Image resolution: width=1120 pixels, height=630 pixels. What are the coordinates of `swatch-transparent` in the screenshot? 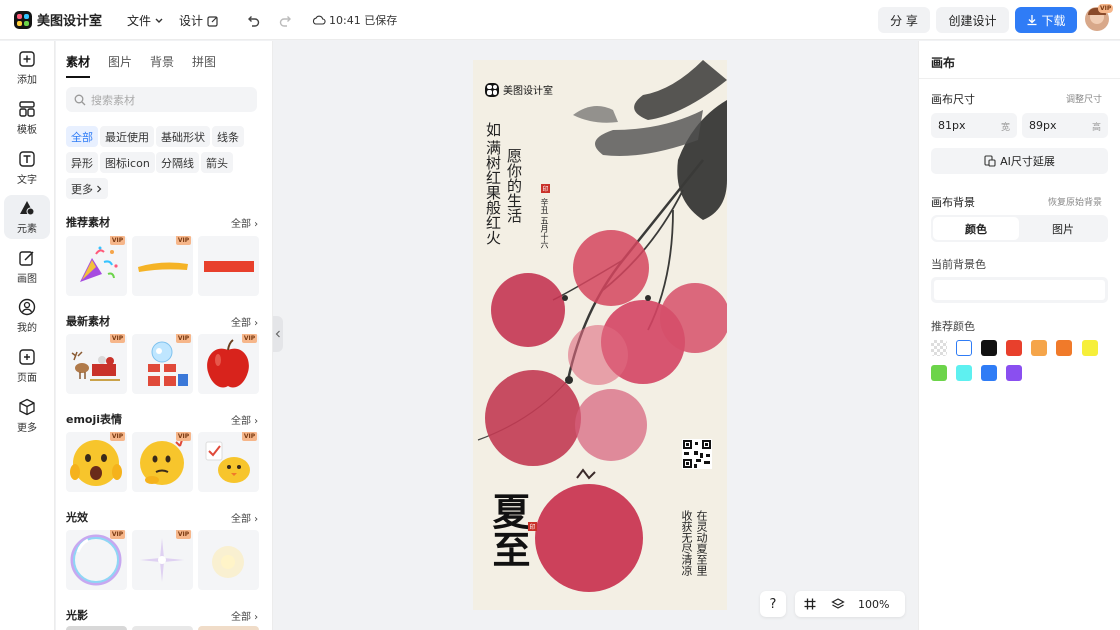 It's located at (939, 348).